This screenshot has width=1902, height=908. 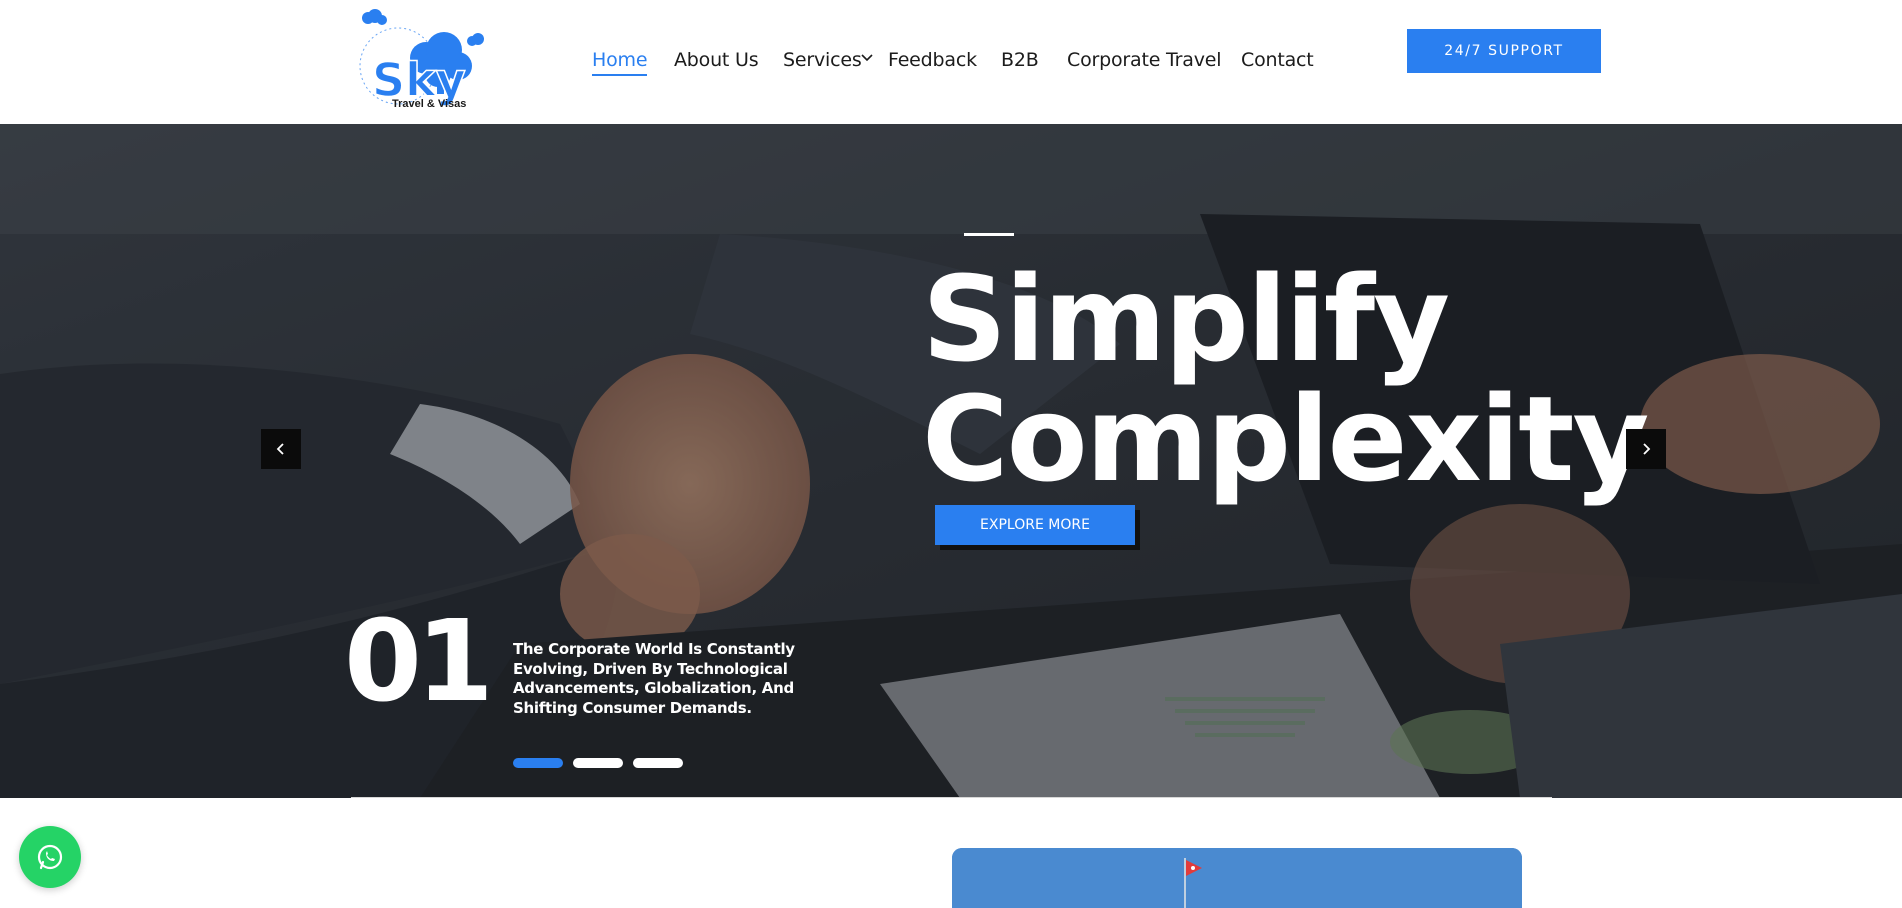 What do you see at coordinates (620, 62) in the screenshot?
I see `nav-home: Home` at bounding box center [620, 62].